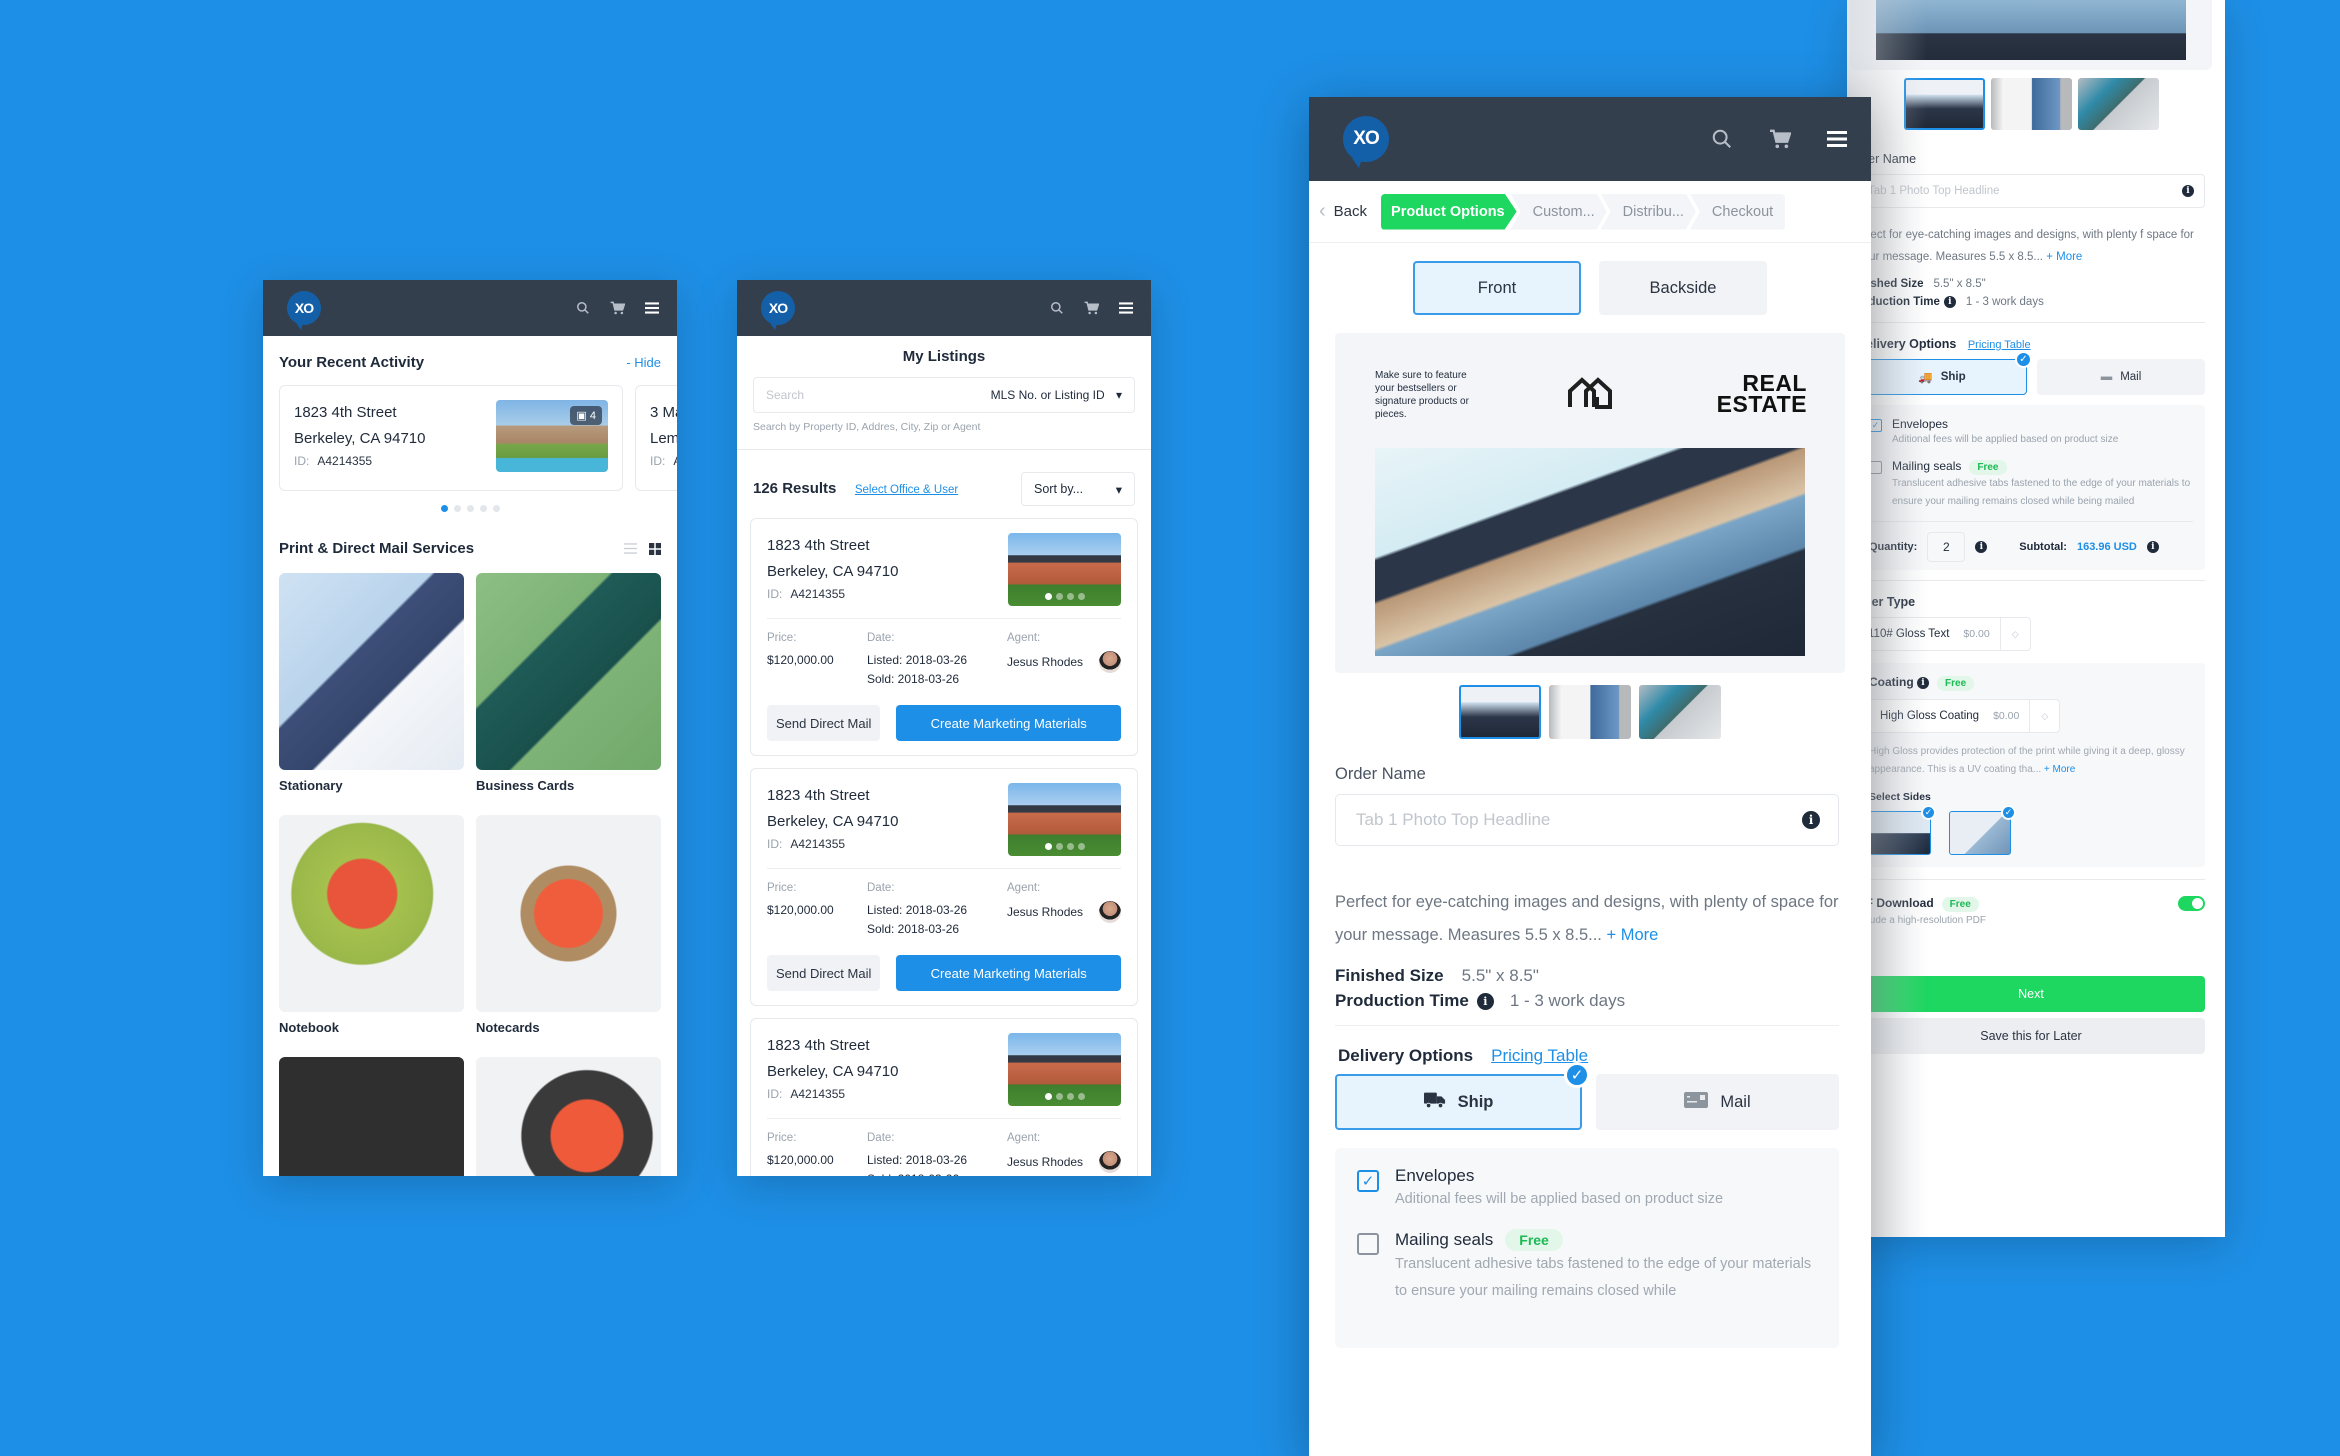 This screenshot has width=2340, height=1456. What do you see at coordinates (1343, 211) in the screenshot?
I see `back-button: ‹ Back` at bounding box center [1343, 211].